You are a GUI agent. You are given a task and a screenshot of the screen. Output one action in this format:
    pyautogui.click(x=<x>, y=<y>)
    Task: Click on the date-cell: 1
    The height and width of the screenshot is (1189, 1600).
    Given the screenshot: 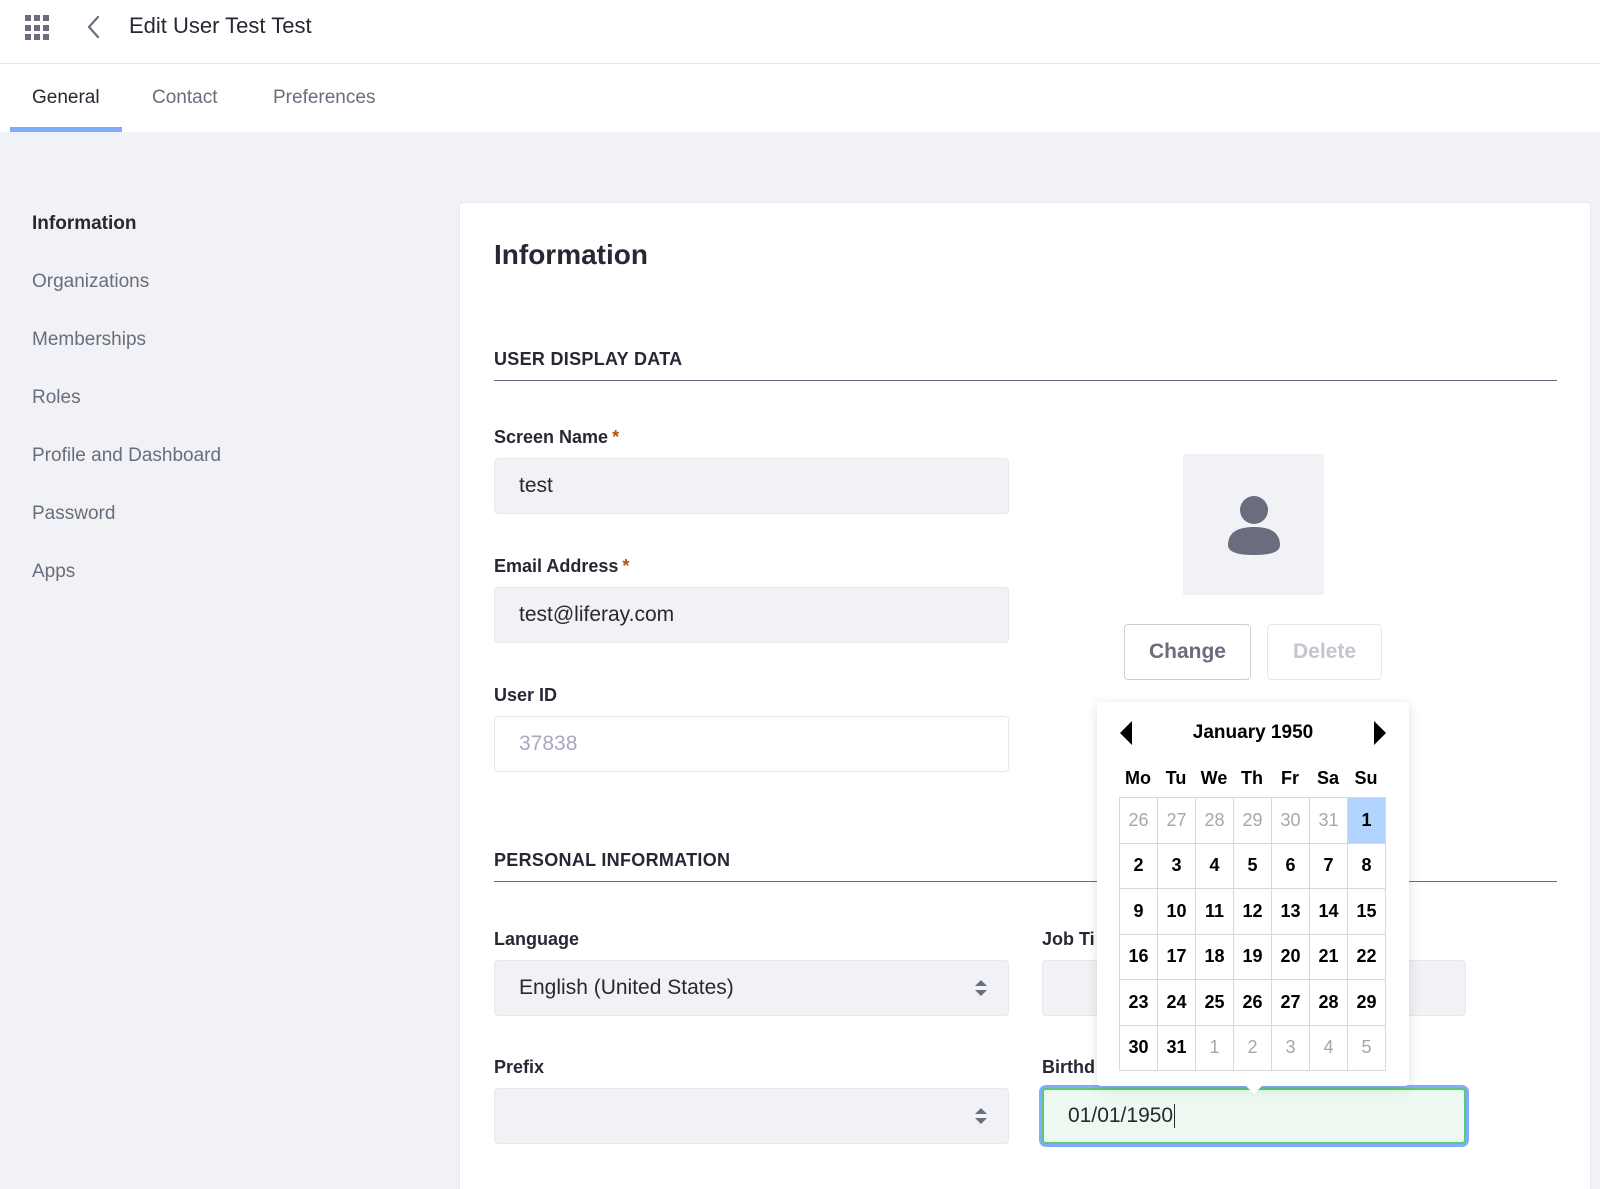 What is the action you would take?
    pyautogui.click(x=1215, y=1048)
    